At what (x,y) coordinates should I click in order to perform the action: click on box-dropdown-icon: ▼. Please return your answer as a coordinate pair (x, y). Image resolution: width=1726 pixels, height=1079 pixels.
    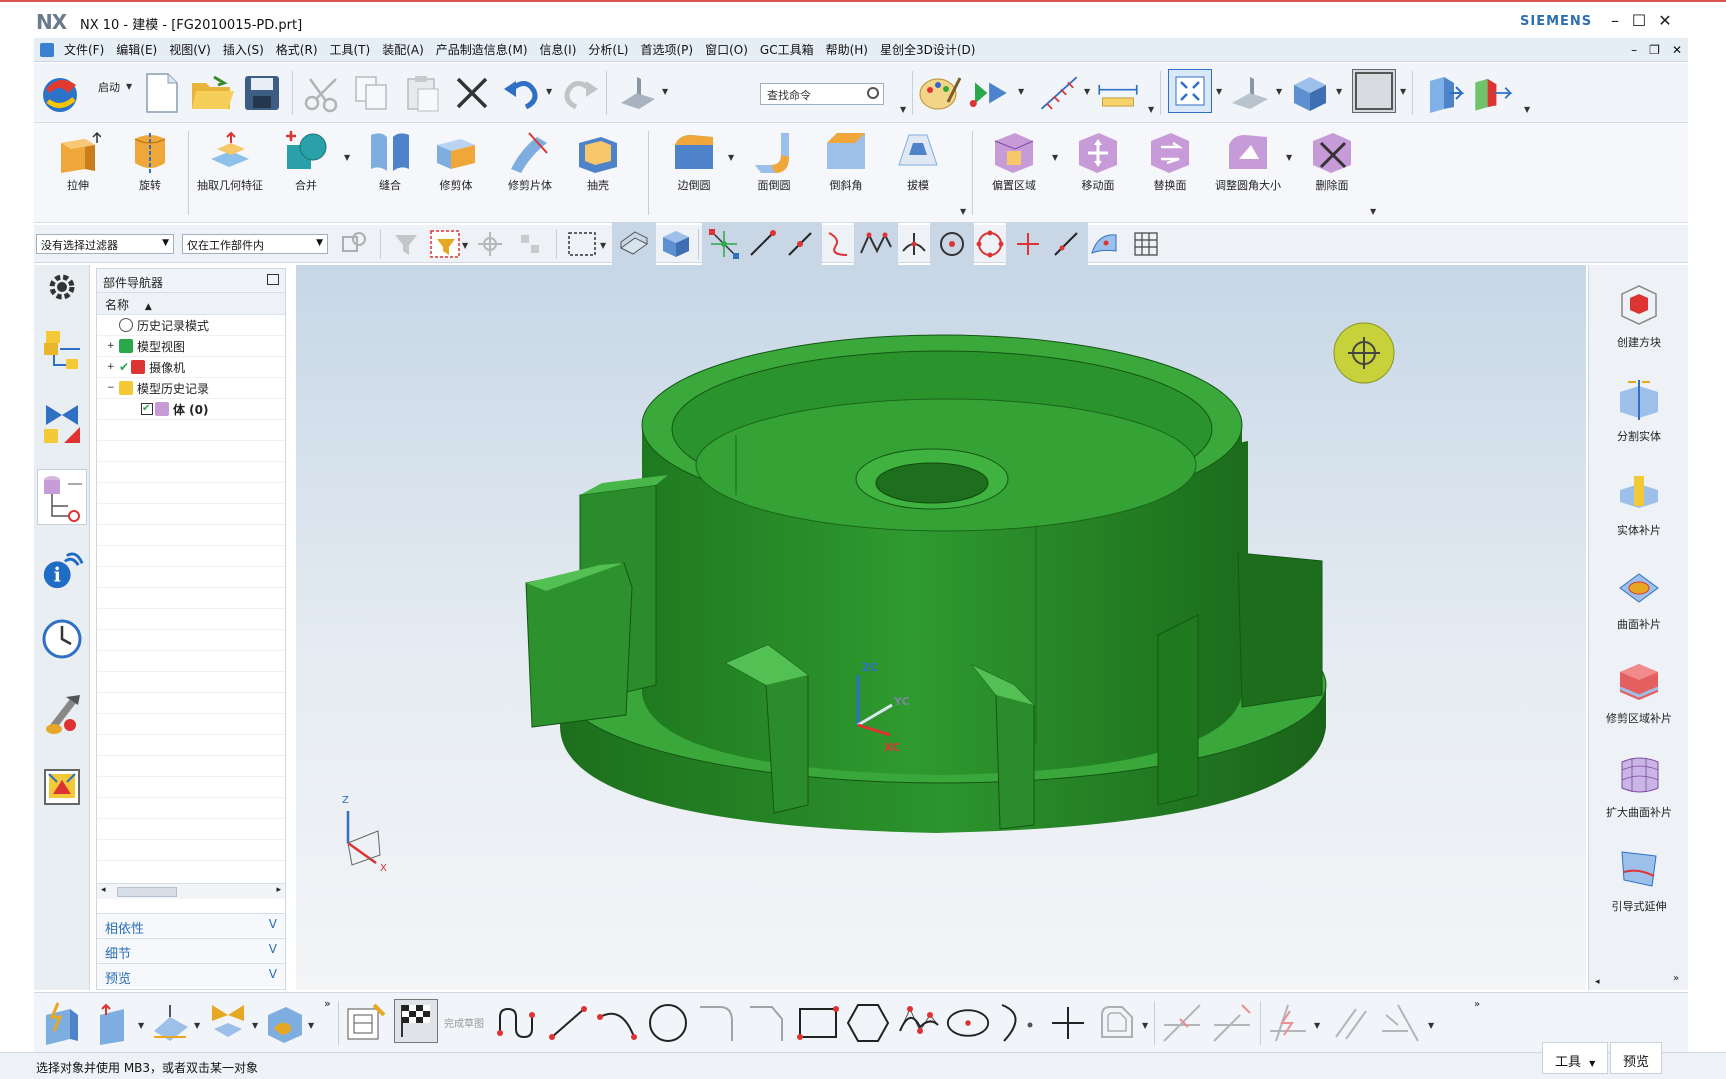
    Looking at the image, I should click on (311, 1025).